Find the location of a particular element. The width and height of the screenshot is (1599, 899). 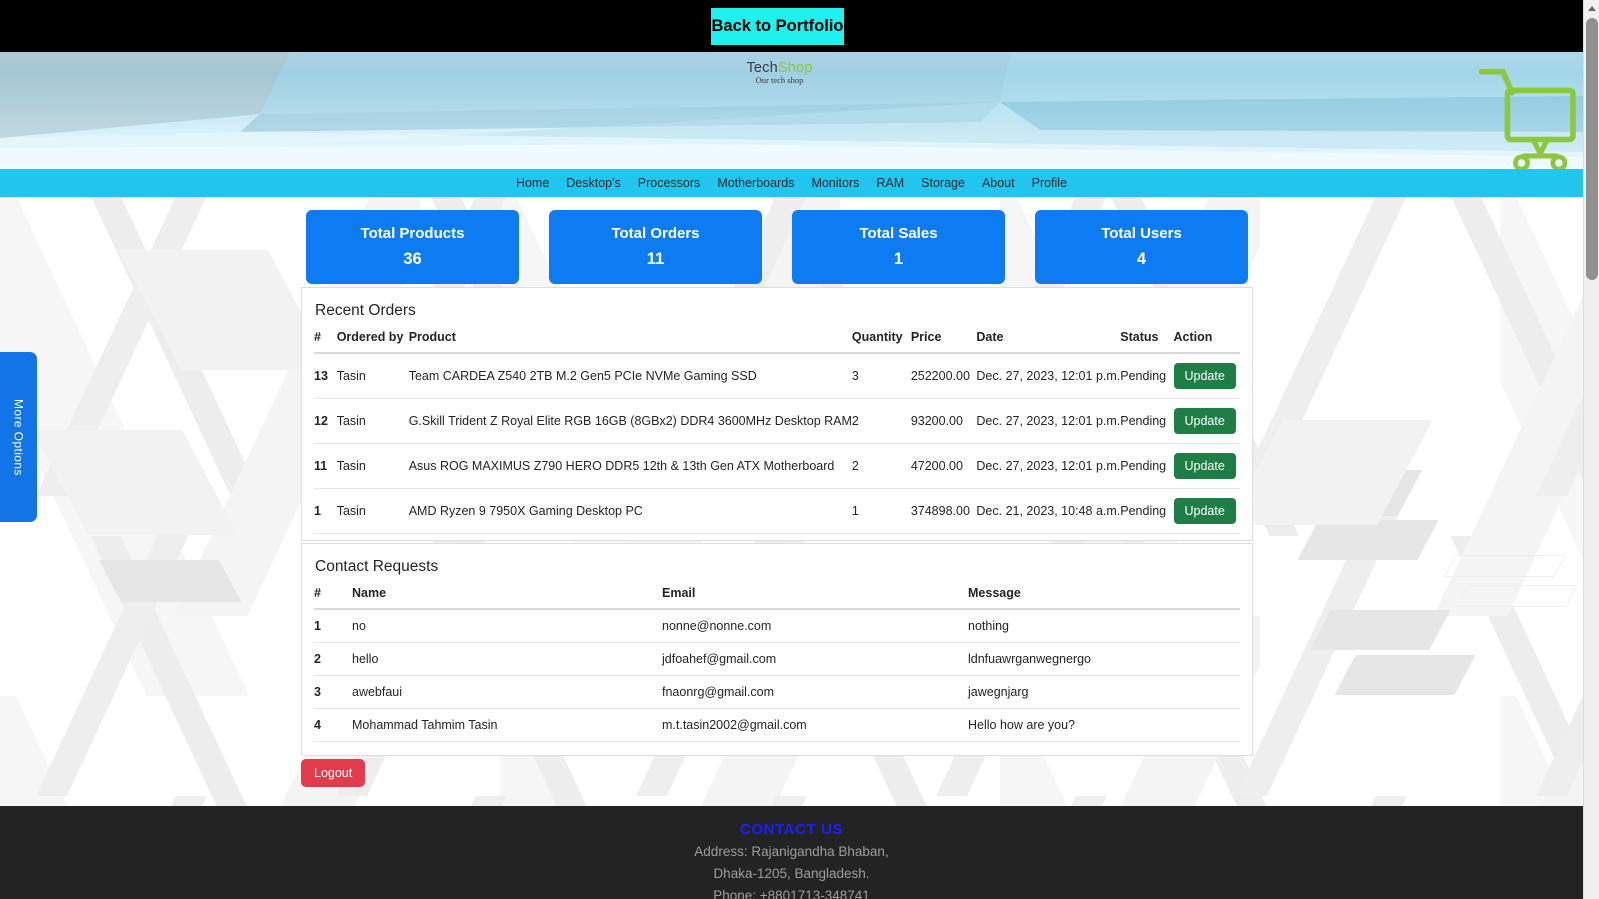

nav-item-monitors: Monitors is located at coordinates (835, 183).